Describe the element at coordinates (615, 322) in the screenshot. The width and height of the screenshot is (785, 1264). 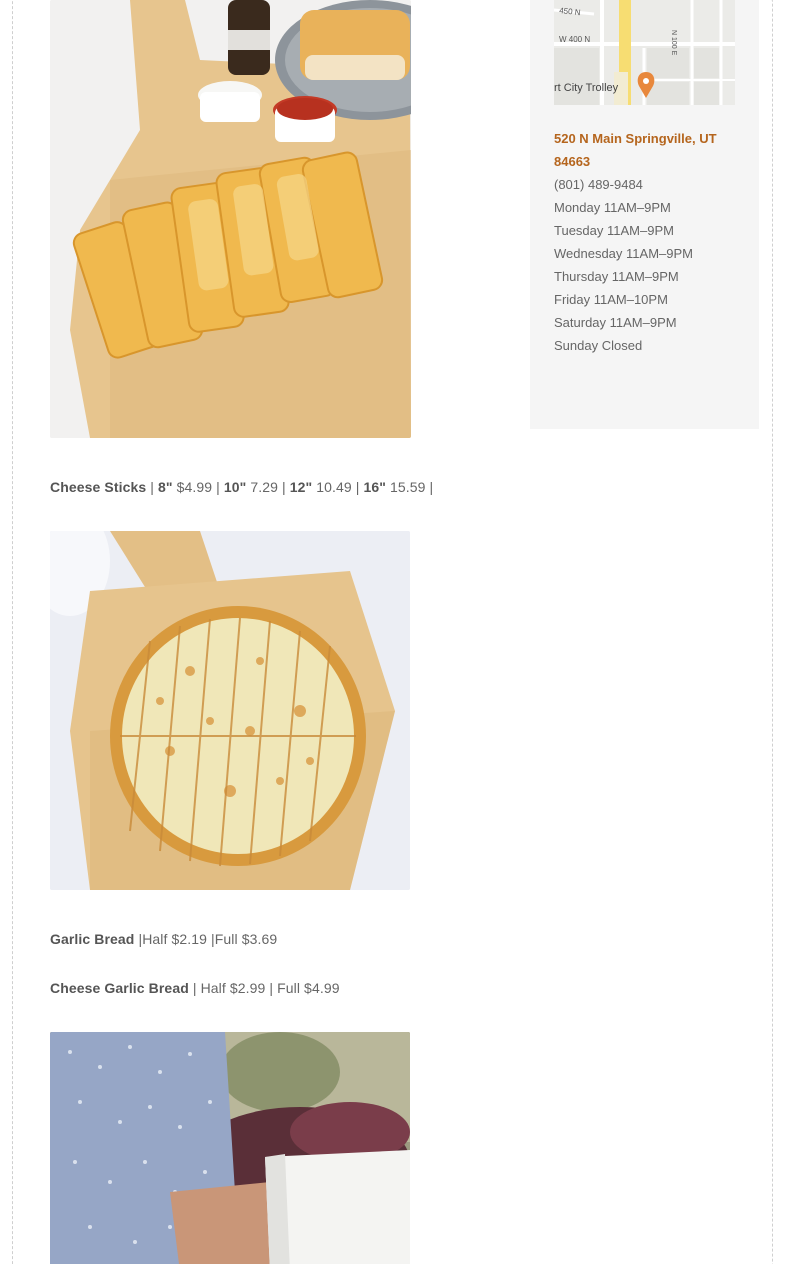
I see `hours-saturday: Saturday 11AM–9PM` at that location.